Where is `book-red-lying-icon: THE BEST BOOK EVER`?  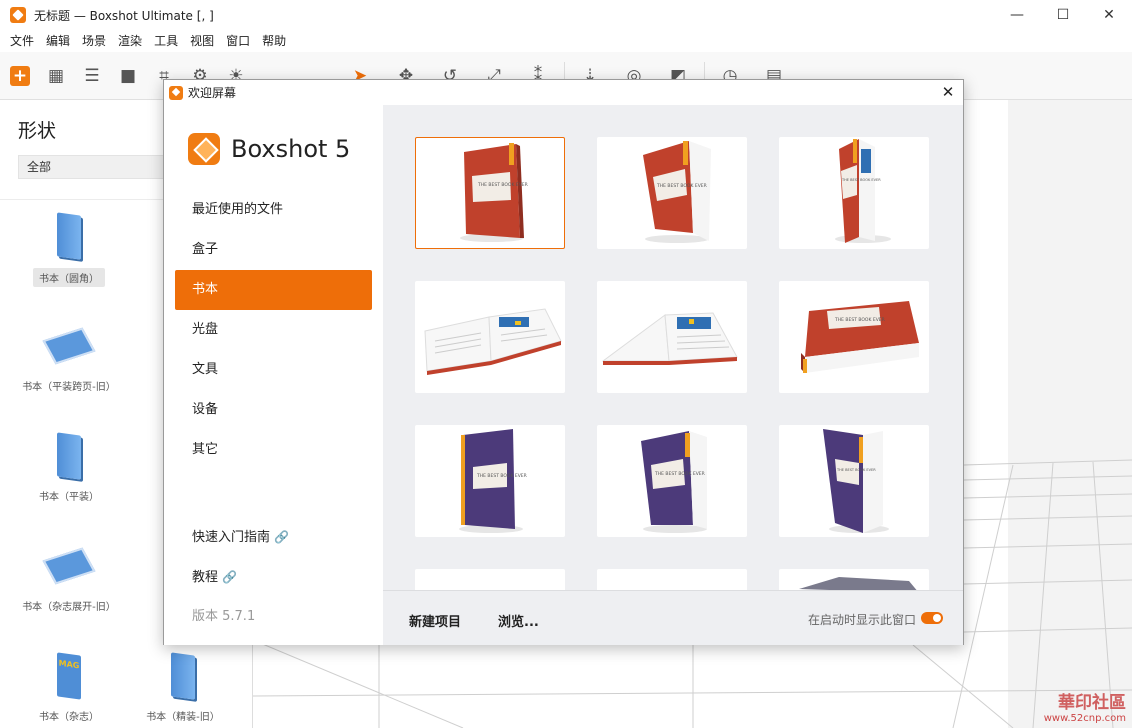 book-red-lying-icon: THE BEST BOOK EVER is located at coordinates (860, 337).